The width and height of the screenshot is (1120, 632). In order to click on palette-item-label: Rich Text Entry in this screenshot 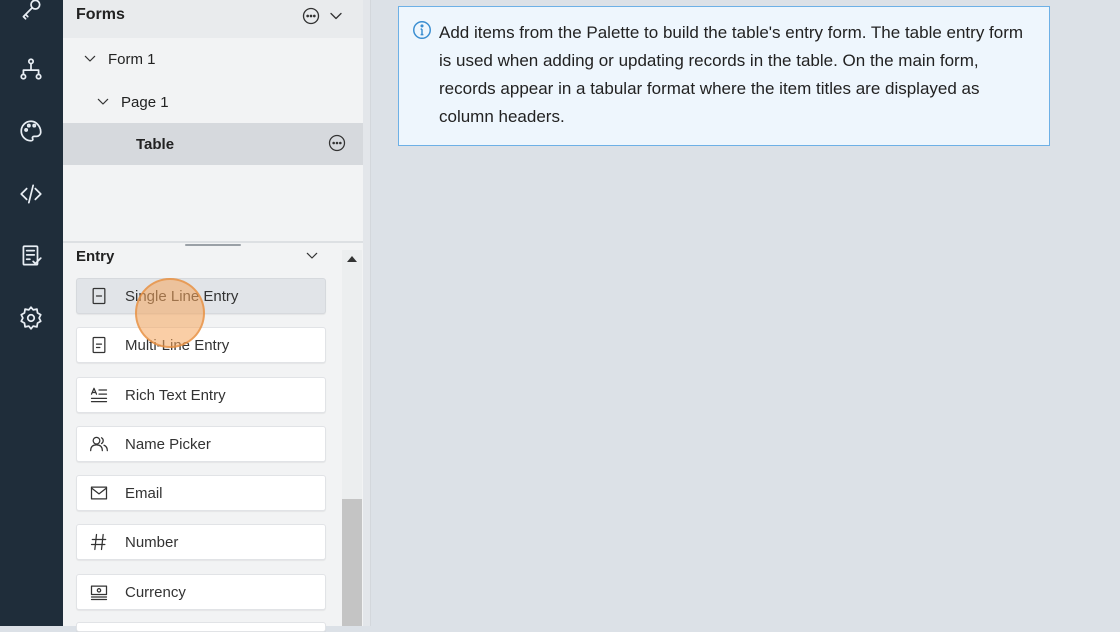, I will do `click(175, 395)`.